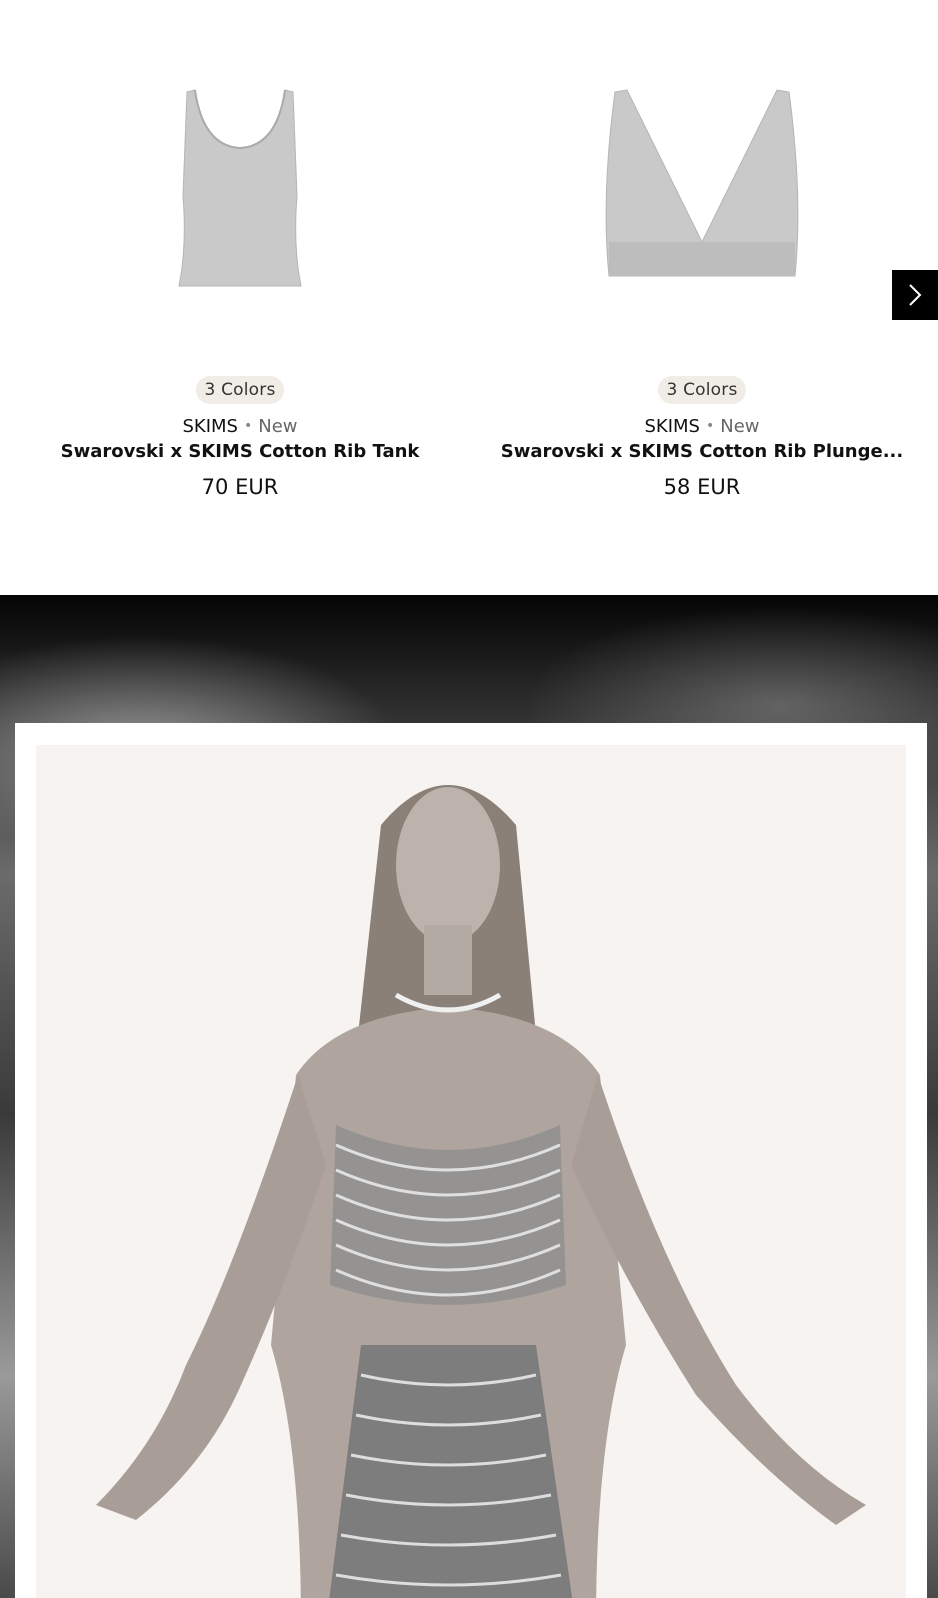  I want to click on product-price: 58 EUR, so click(702, 487).